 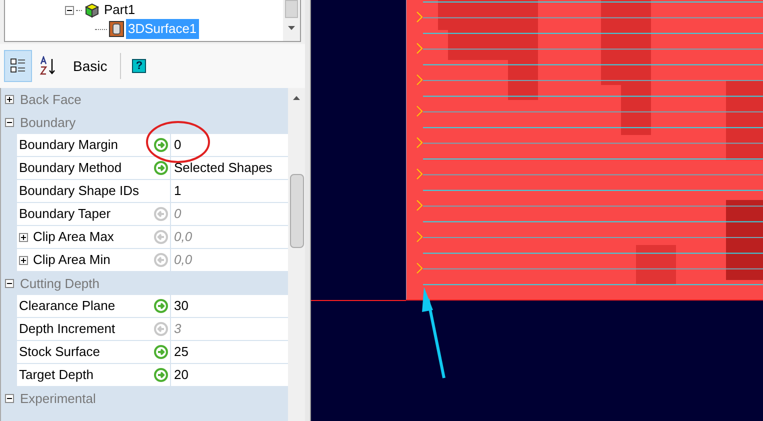 What do you see at coordinates (176, 191) in the screenshot?
I see `property-value: 1` at bounding box center [176, 191].